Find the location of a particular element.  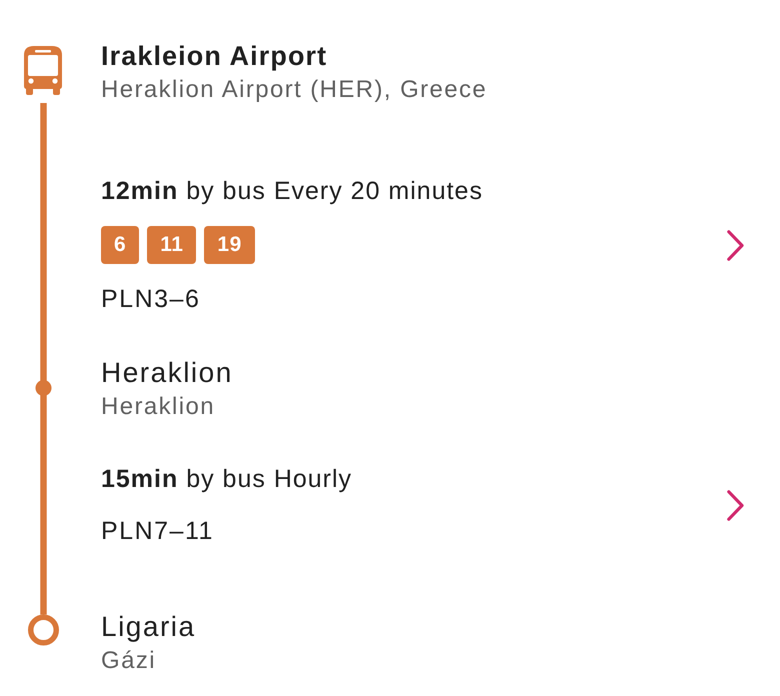

route-number-badge: 11 is located at coordinates (171, 245).